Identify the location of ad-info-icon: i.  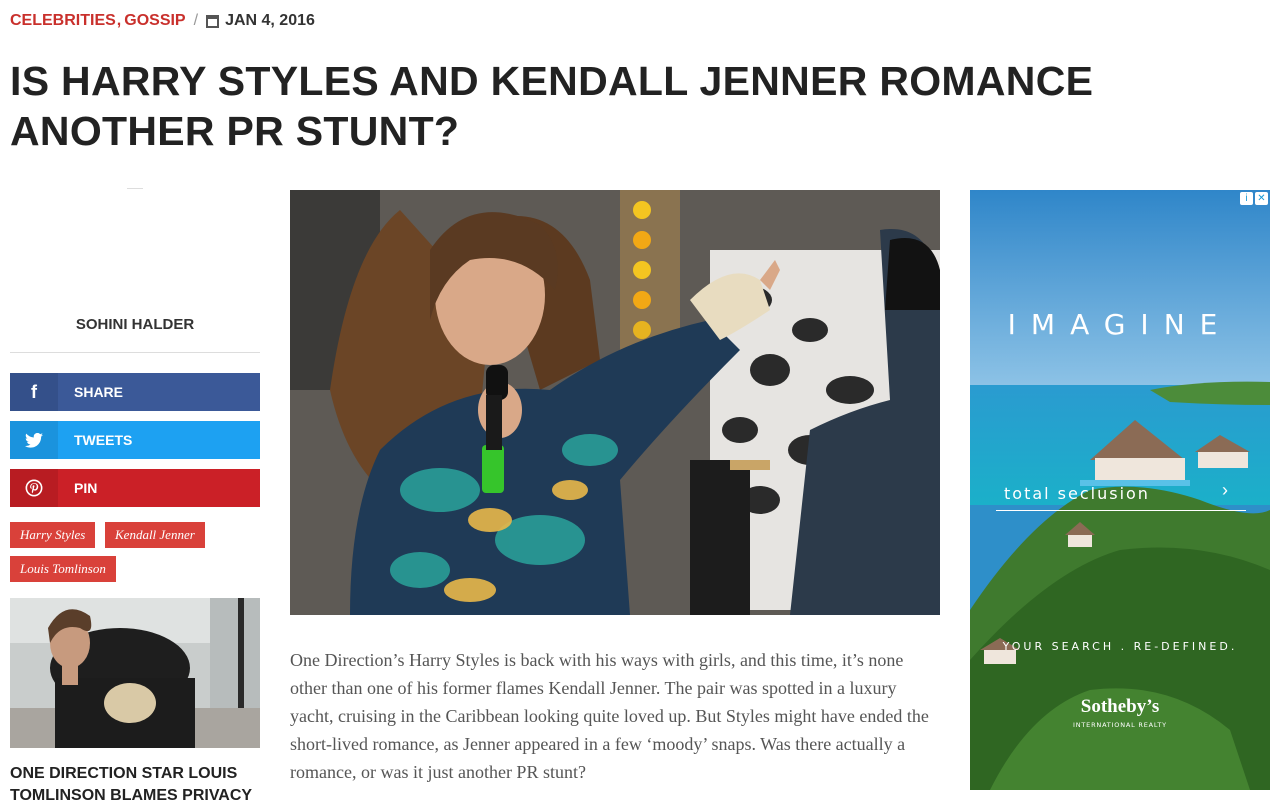
(1246, 198).